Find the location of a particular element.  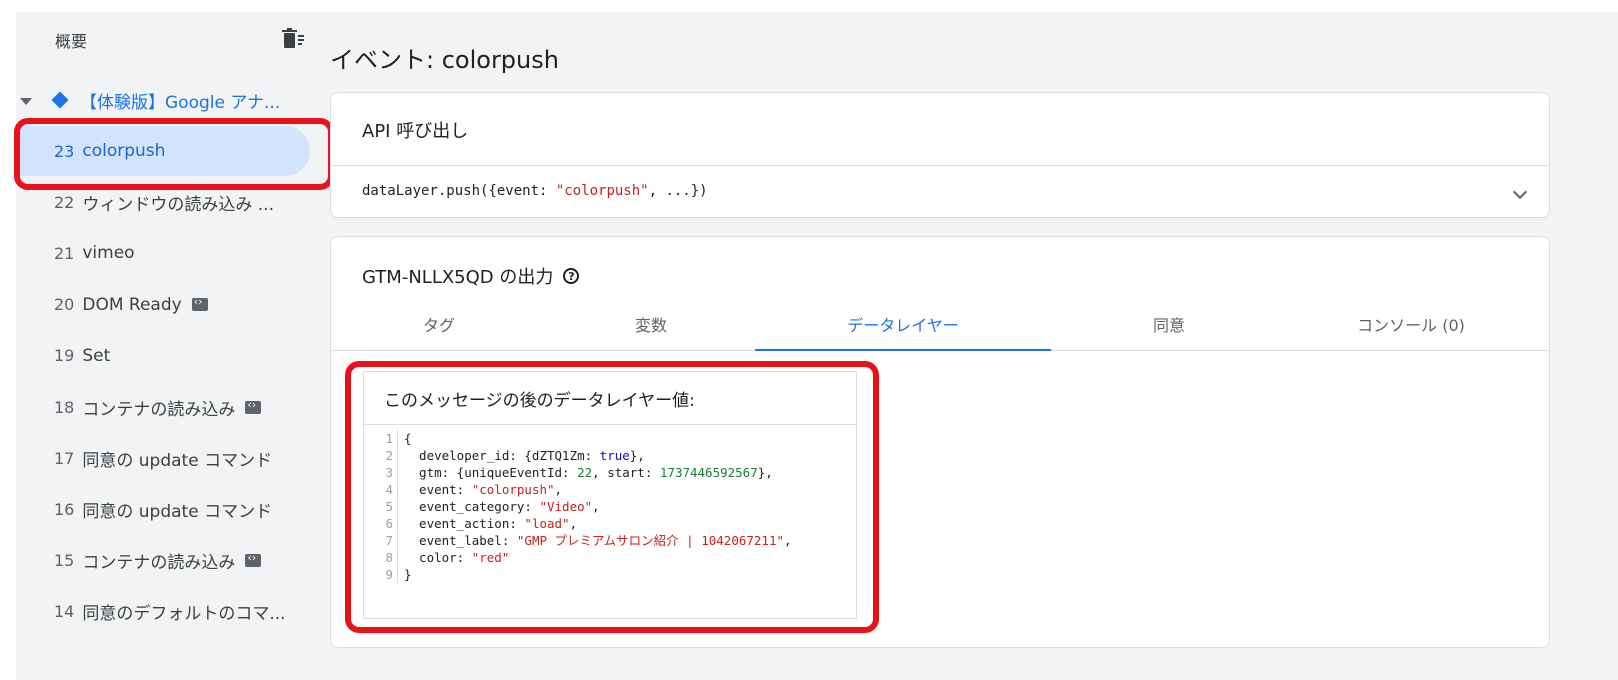

event-number: 18 is located at coordinates (64, 407).